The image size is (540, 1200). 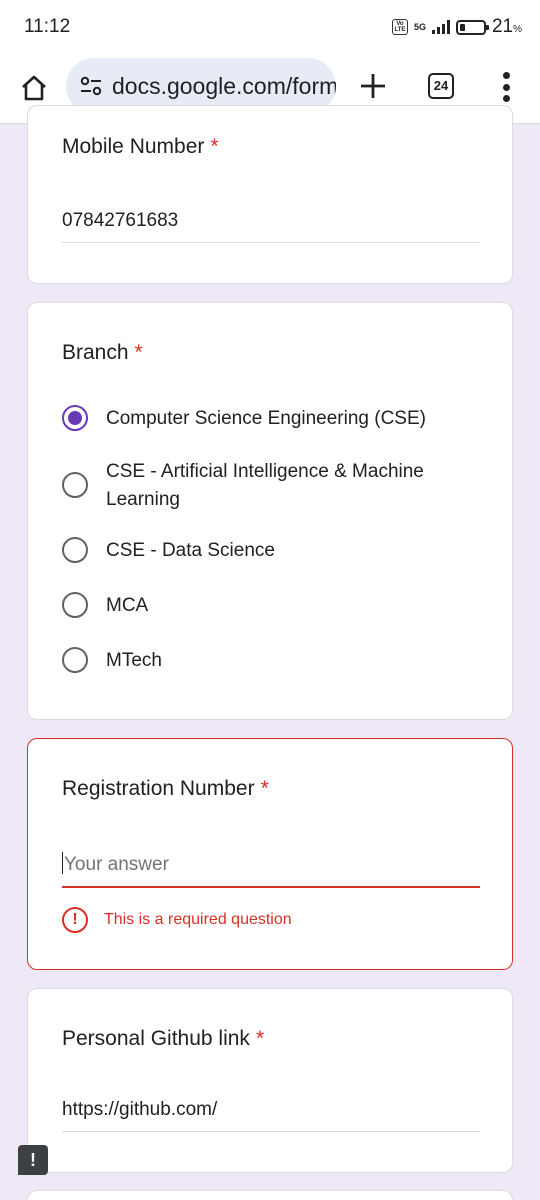 I want to click on input-placeholder: Your answer, so click(x=116, y=864).